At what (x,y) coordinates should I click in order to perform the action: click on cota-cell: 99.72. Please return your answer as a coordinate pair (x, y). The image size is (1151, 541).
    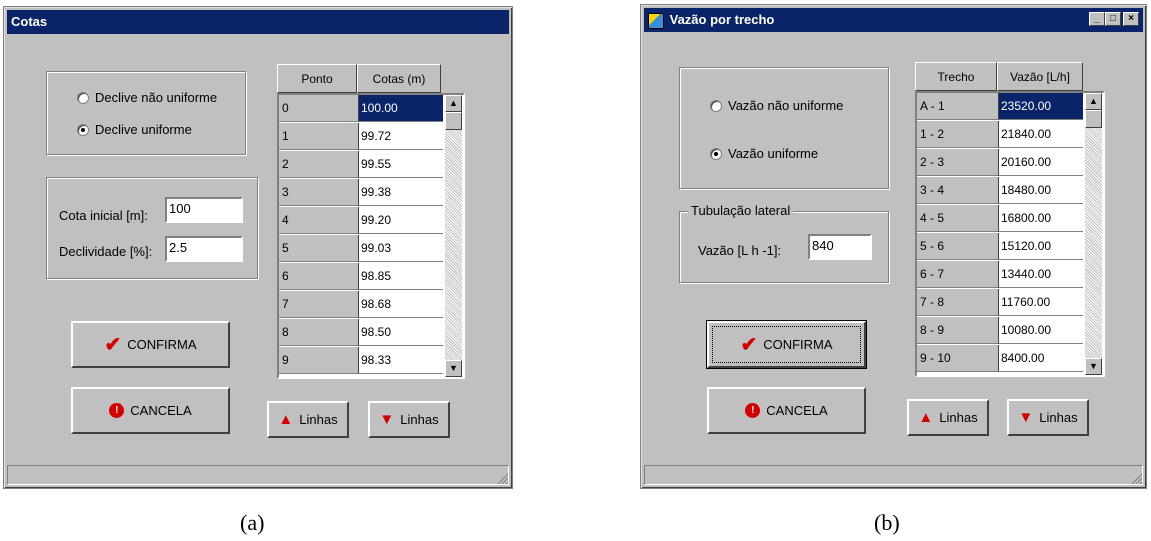
    Looking at the image, I should click on (401, 136).